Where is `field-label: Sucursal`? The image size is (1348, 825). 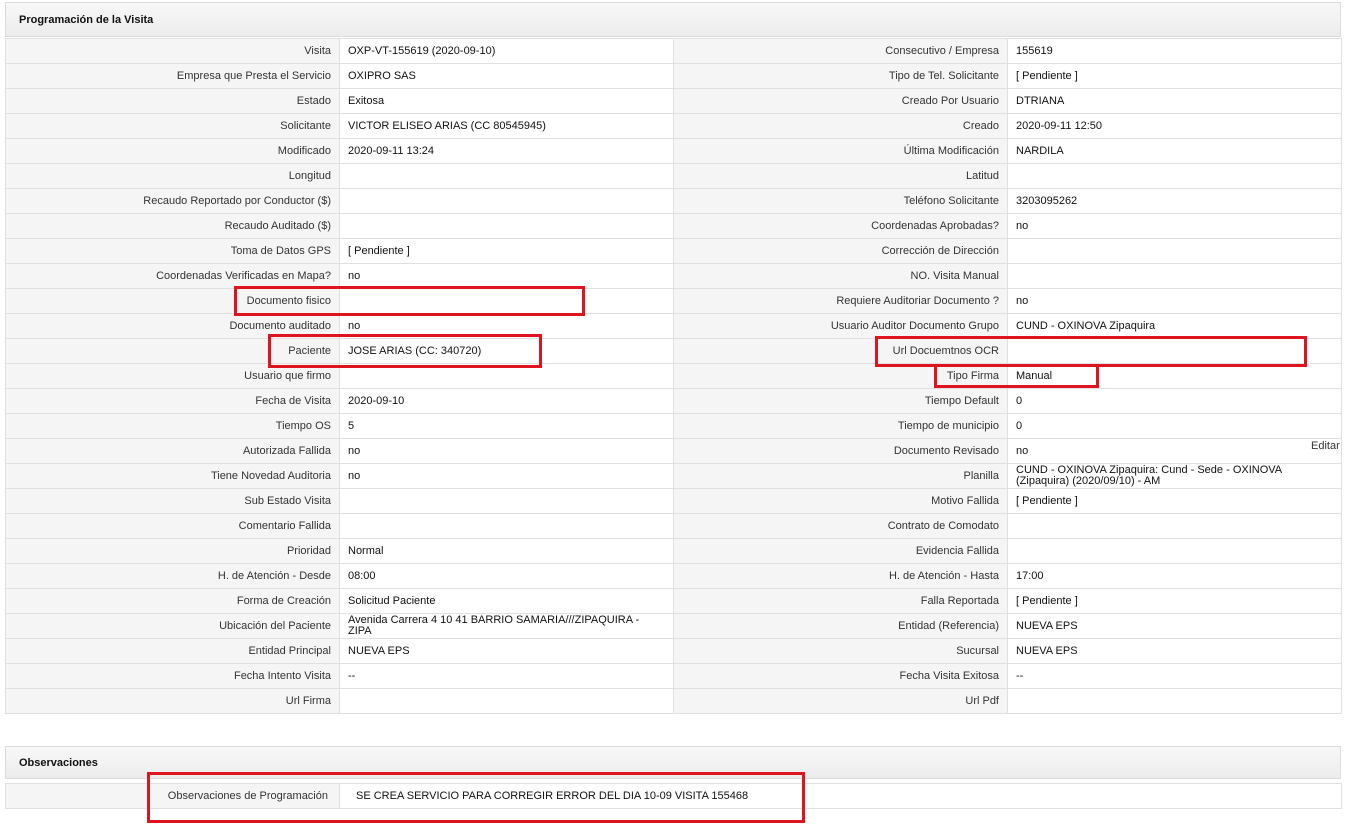
field-label: Sucursal is located at coordinates (840, 651).